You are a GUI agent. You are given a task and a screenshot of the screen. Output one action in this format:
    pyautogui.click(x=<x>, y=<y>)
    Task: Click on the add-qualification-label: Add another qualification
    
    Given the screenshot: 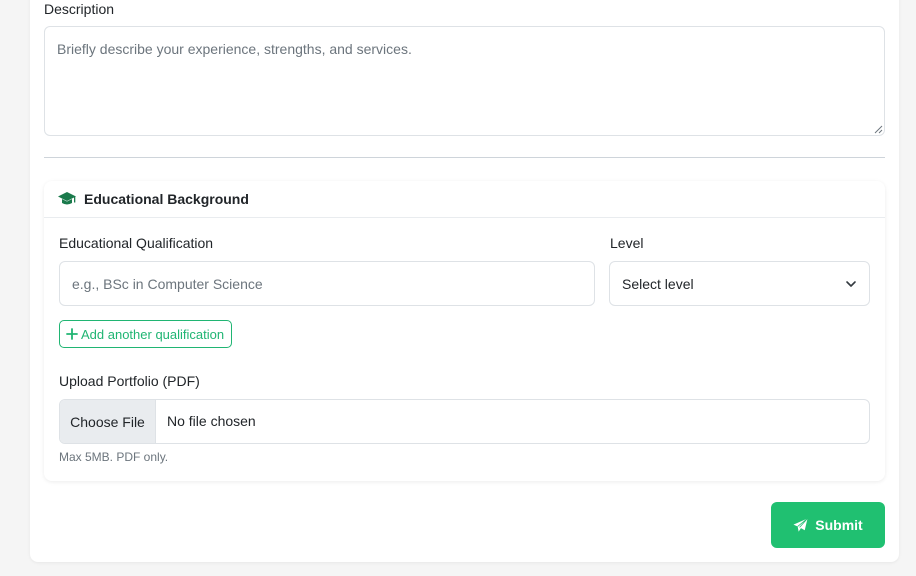 What is the action you would take?
    pyautogui.click(x=153, y=334)
    